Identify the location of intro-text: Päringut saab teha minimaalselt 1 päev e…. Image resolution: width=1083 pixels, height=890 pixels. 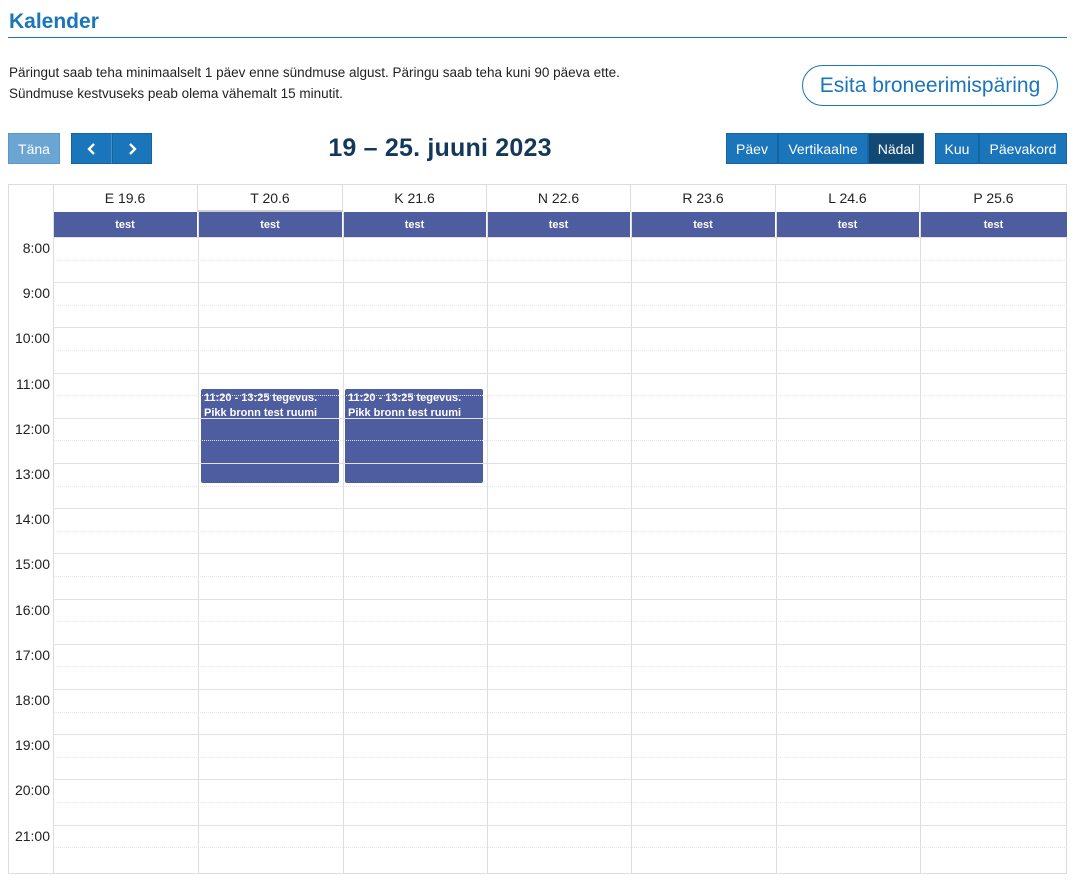
(314, 83).